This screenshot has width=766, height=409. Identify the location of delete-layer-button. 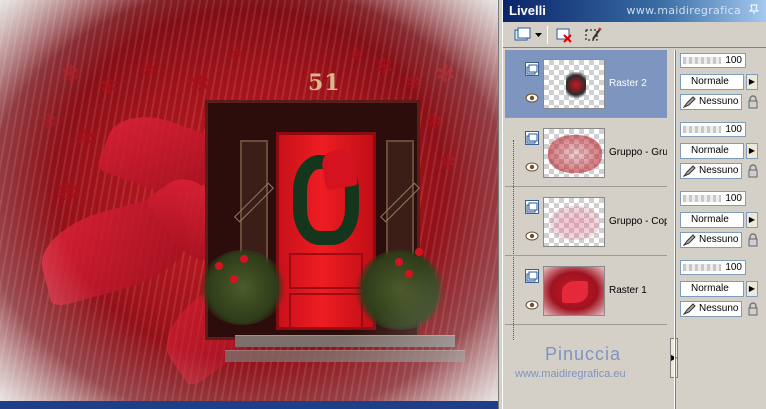
(564, 35).